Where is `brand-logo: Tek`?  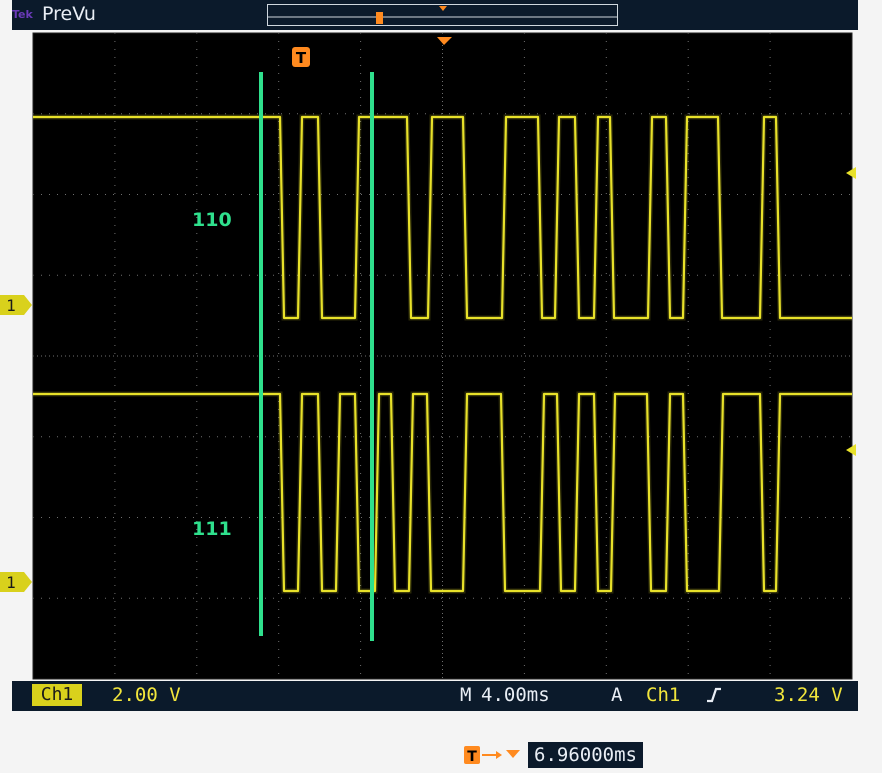
brand-logo: Tek is located at coordinates (27, 15).